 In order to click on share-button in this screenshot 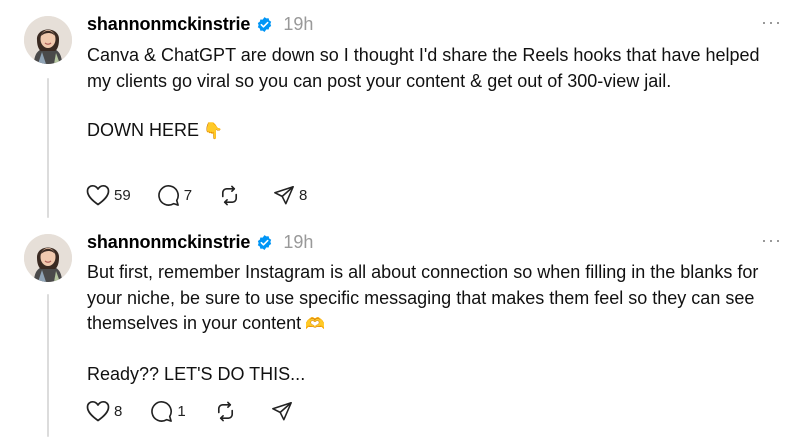, I will do `click(284, 411)`.